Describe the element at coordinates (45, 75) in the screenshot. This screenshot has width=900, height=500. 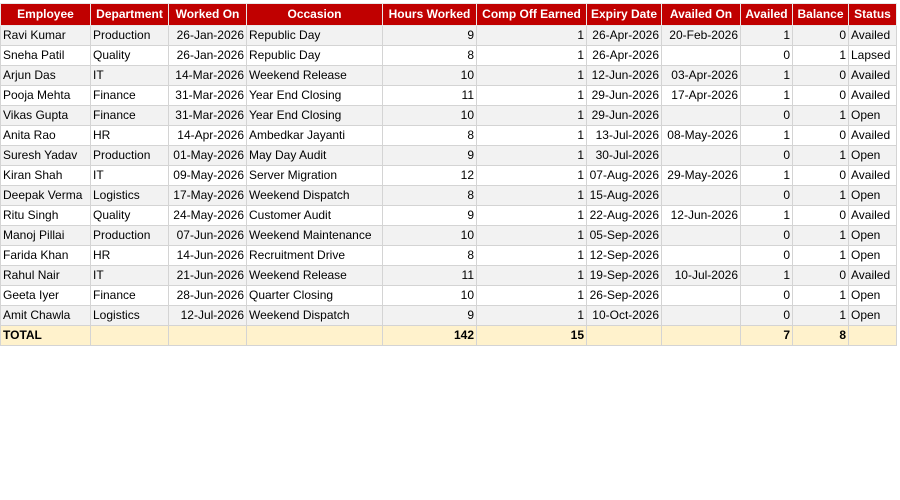
I see `cell-employee: Arjun Das` at that location.